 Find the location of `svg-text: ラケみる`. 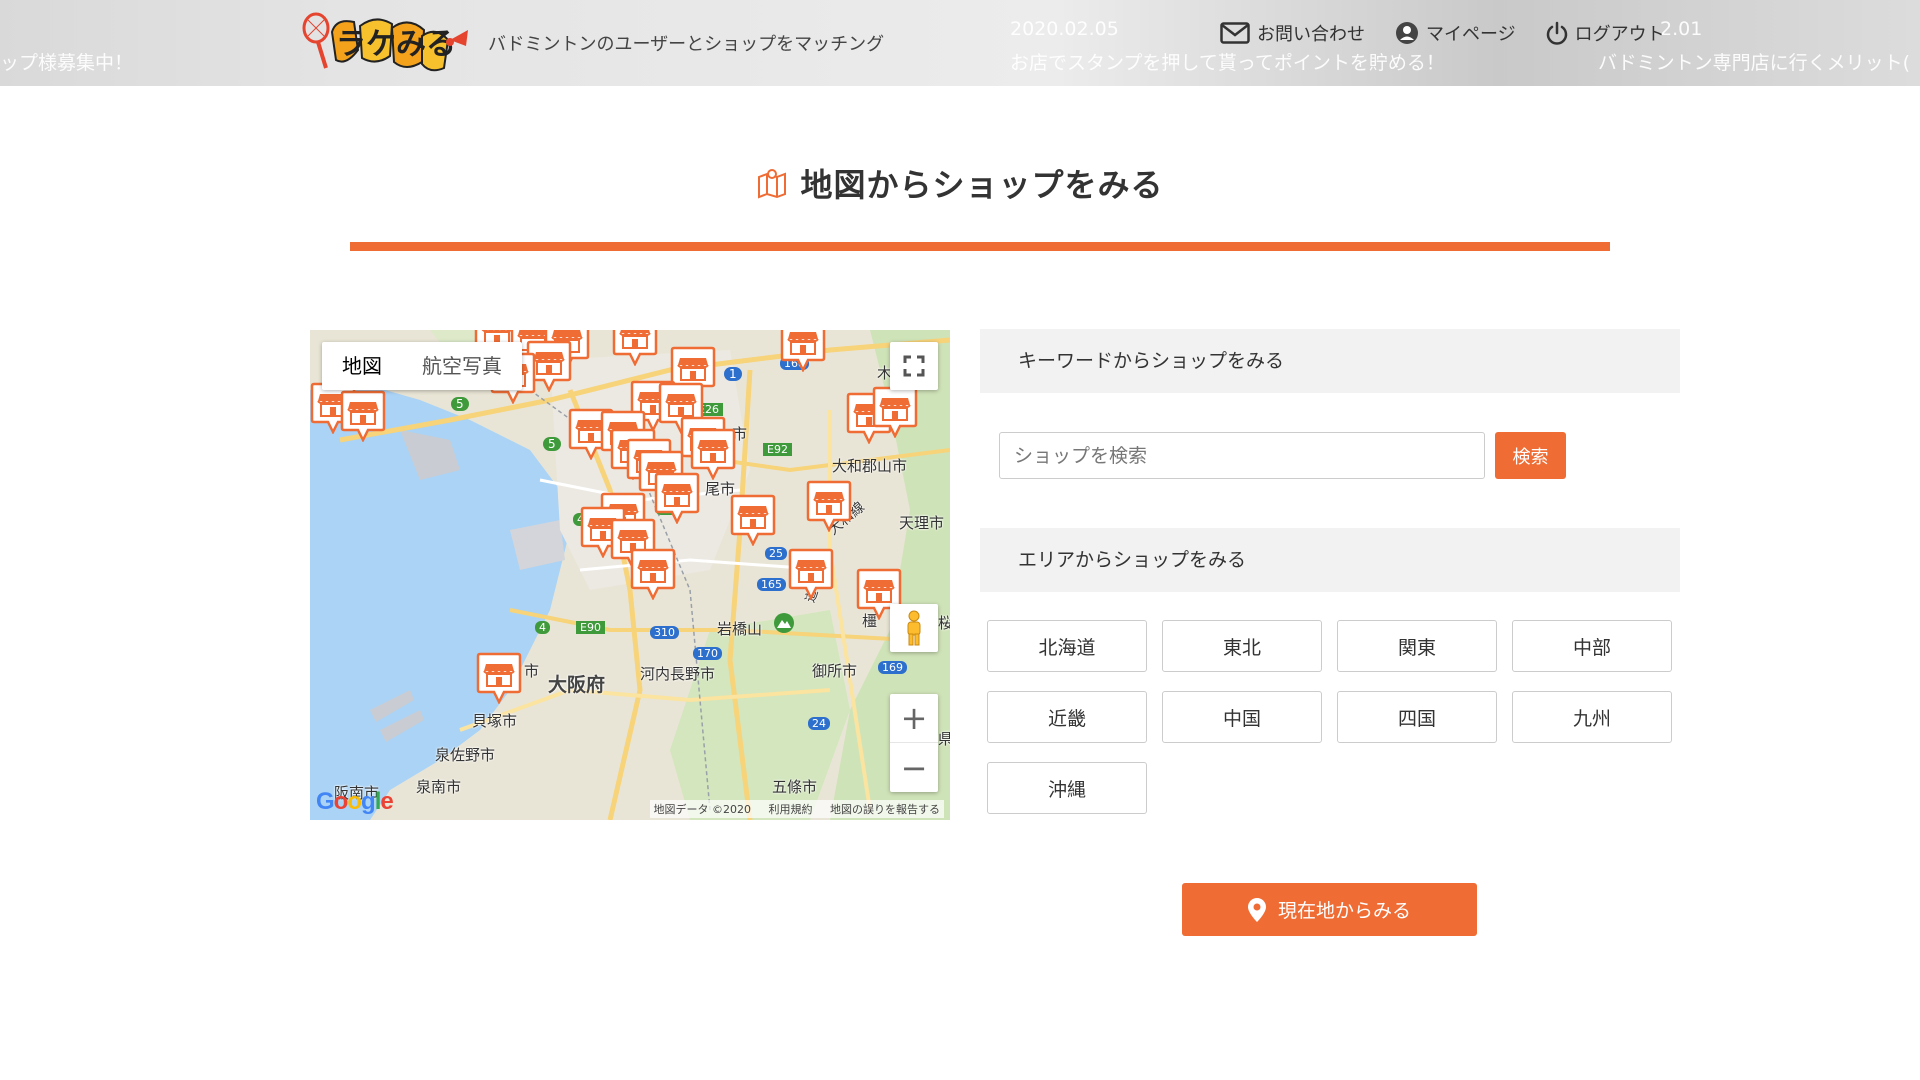

svg-text: ラケみる is located at coordinates (396, 44).